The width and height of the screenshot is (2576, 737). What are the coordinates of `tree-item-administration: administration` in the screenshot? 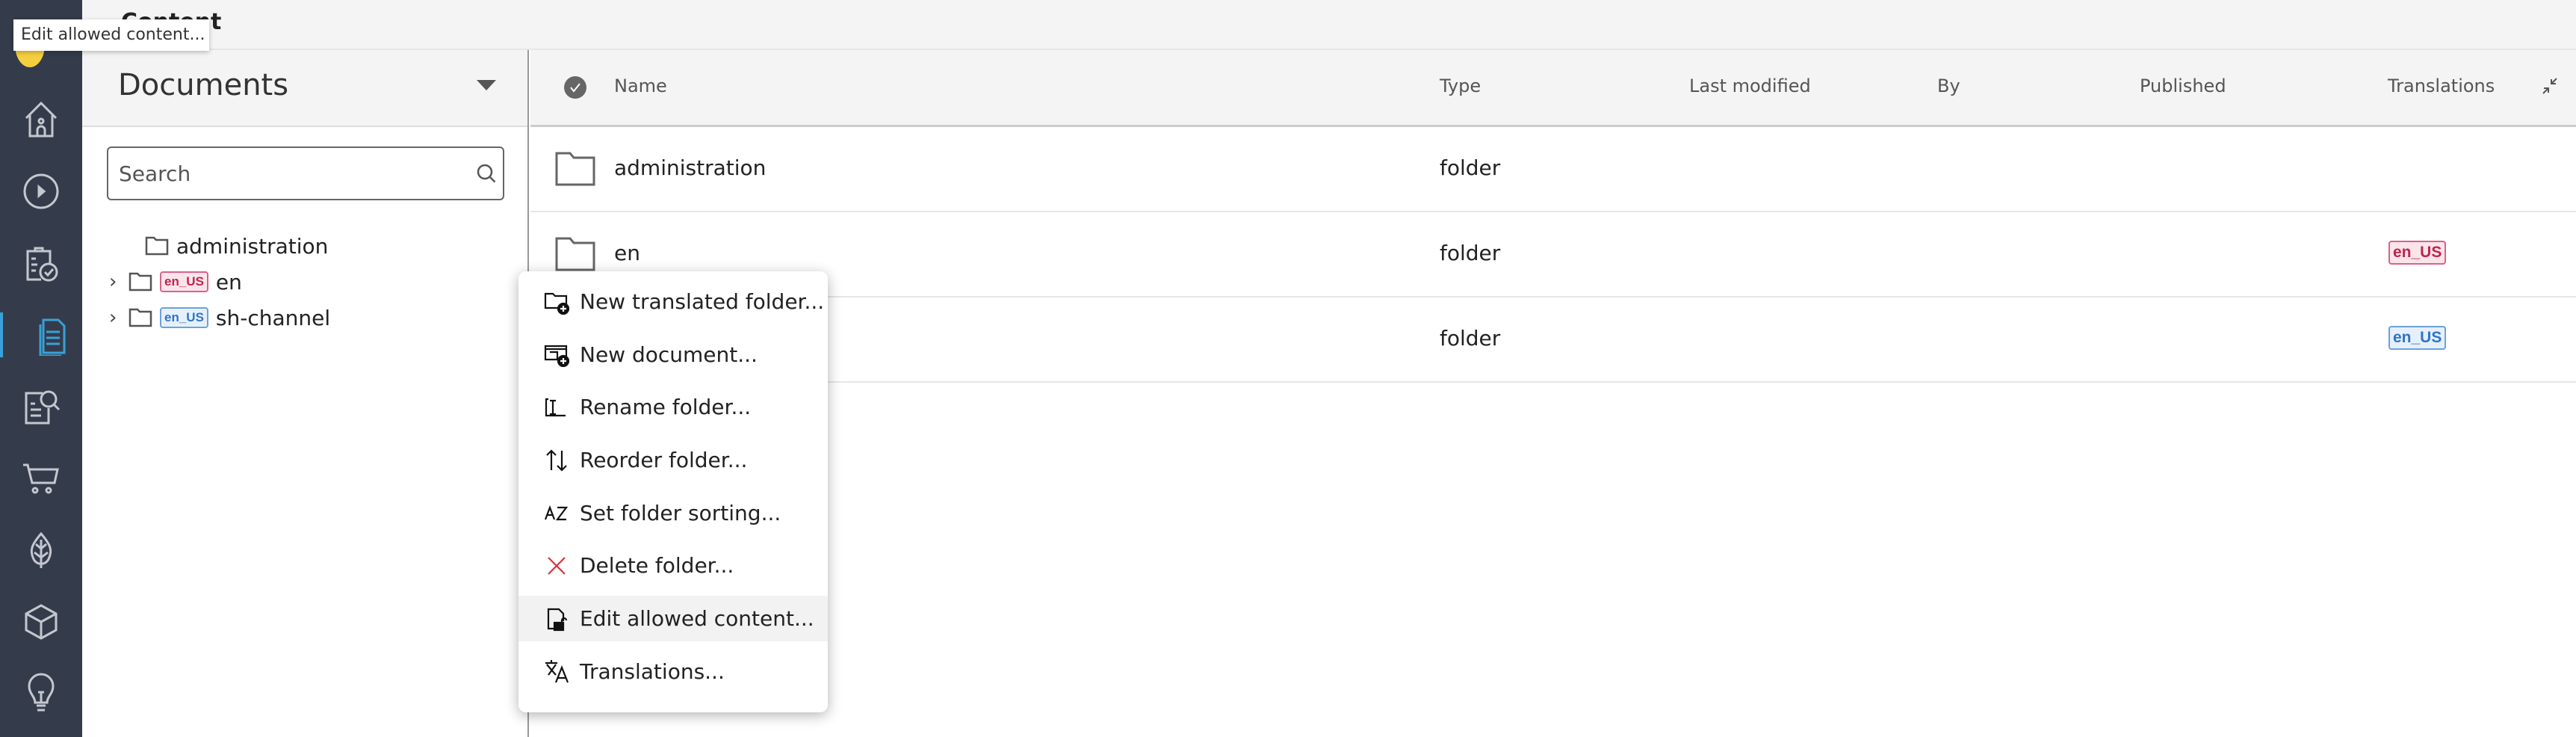 It's located at (227, 245).